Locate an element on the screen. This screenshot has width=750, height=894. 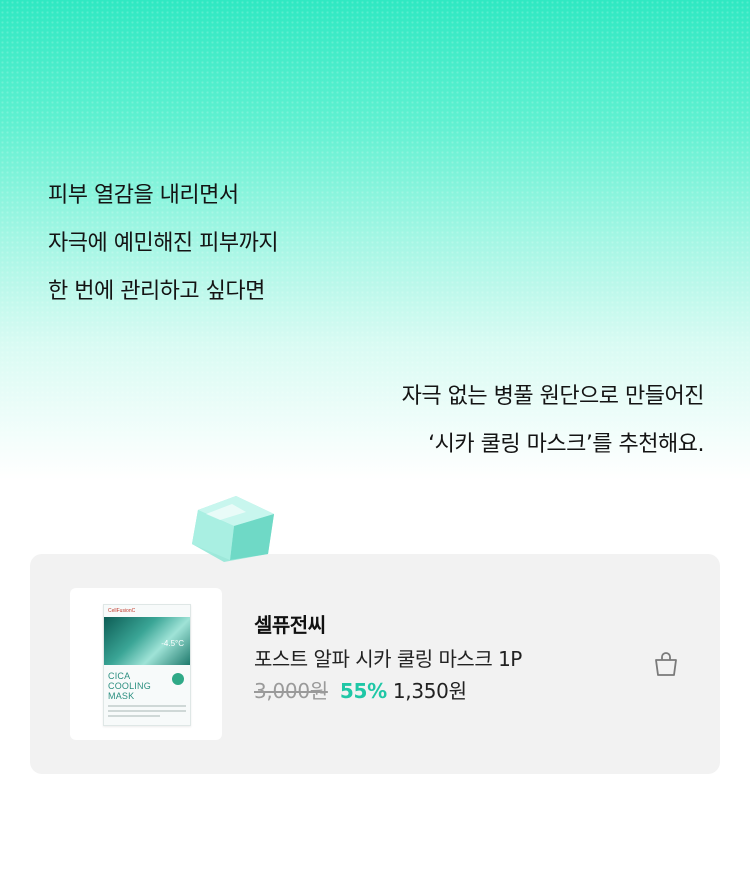
pack-name-line-1: CICA is located at coordinates (119, 676).